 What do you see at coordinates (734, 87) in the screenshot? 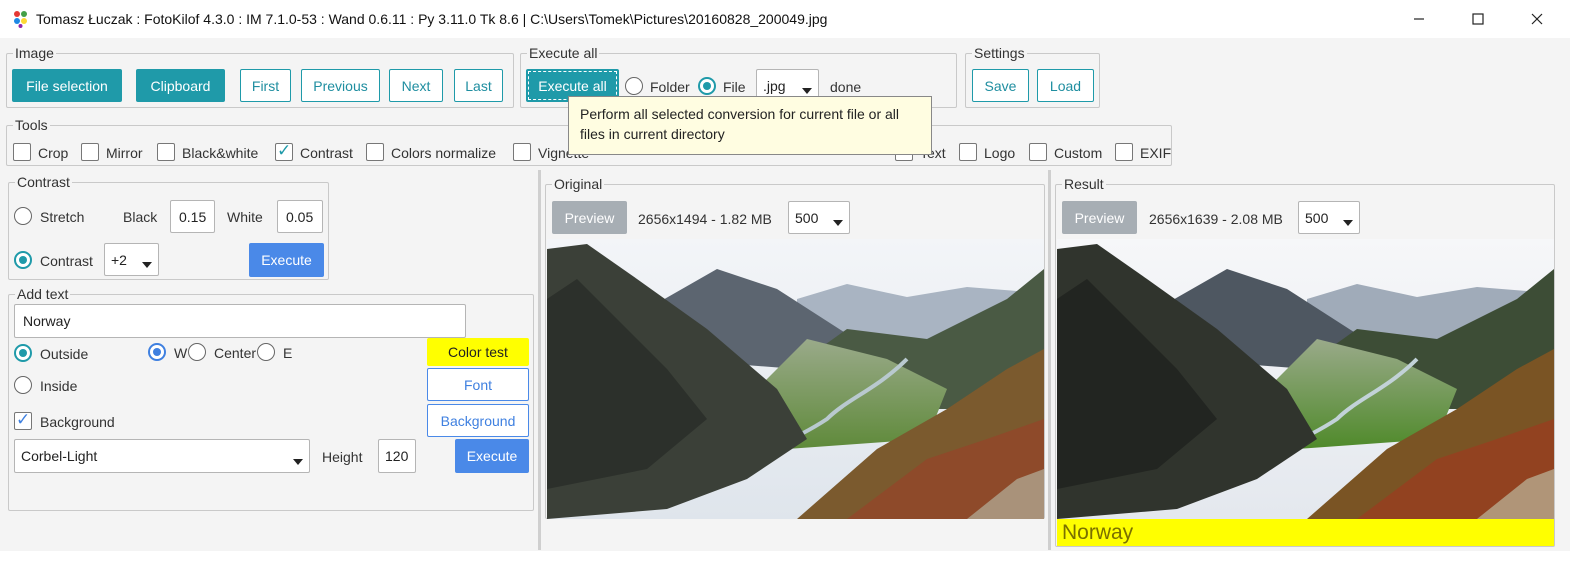
I see `file-label: File` at bounding box center [734, 87].